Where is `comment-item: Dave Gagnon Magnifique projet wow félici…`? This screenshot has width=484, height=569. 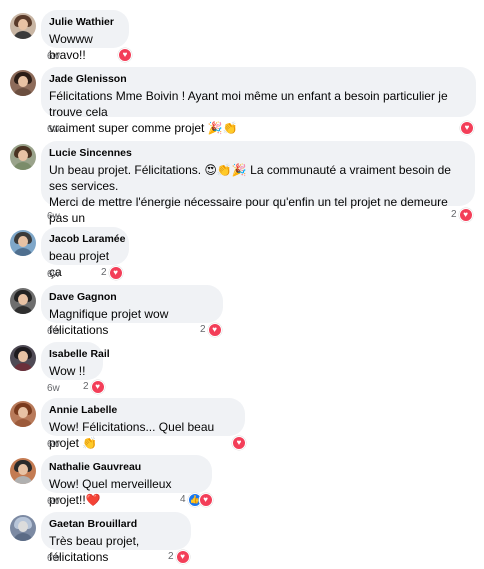
comment-item: Dave Gagnon Magnifique projet wow félici… is located at coordinates (242, 312).